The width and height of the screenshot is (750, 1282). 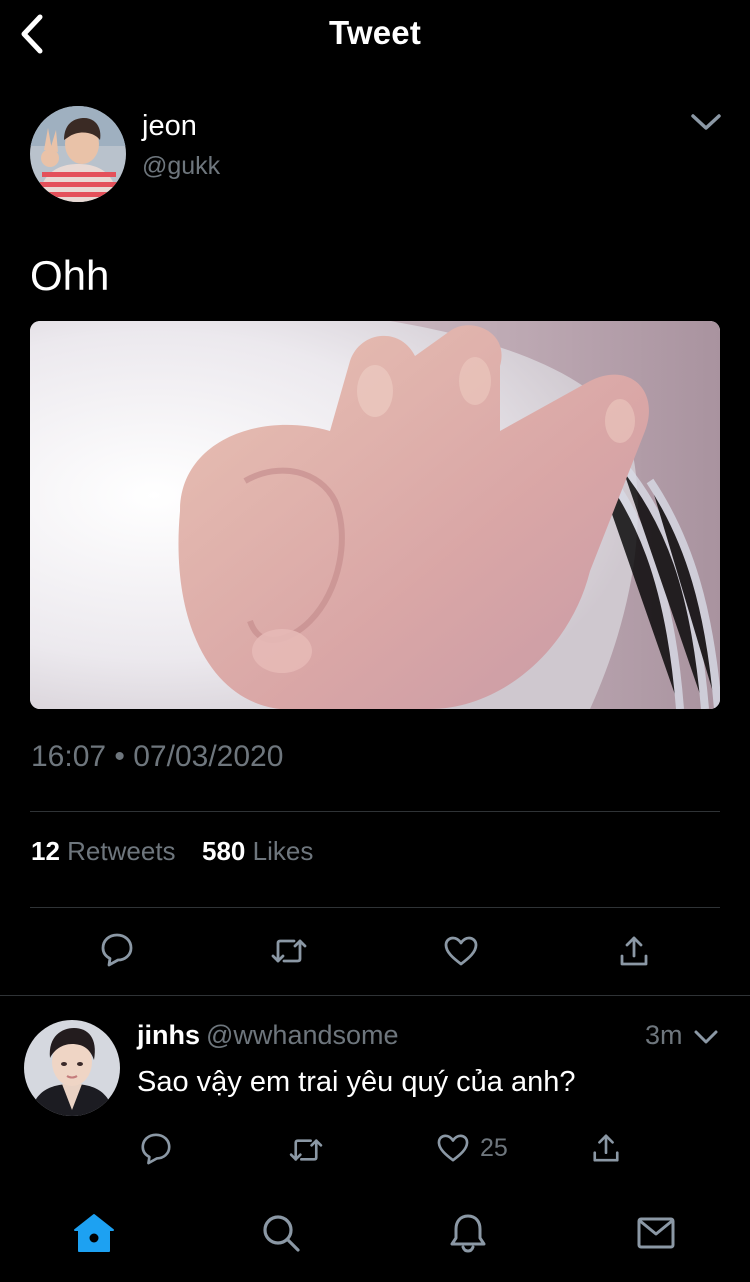 I want to click on messages-icon, so click(x=656, y=1233).